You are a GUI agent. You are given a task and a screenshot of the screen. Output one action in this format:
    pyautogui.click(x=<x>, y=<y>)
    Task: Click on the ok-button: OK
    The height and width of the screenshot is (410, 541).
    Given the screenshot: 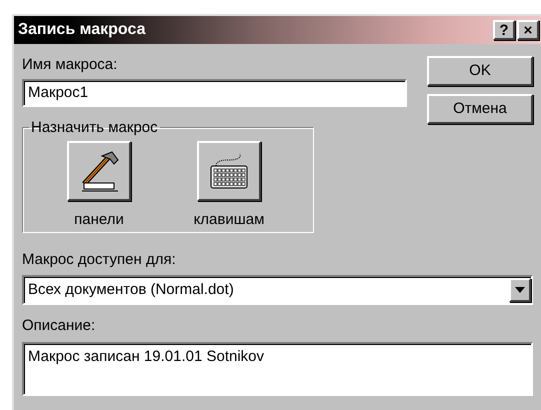 What is the action you would take?
    pyautogui.click(x=480, y=71)
    